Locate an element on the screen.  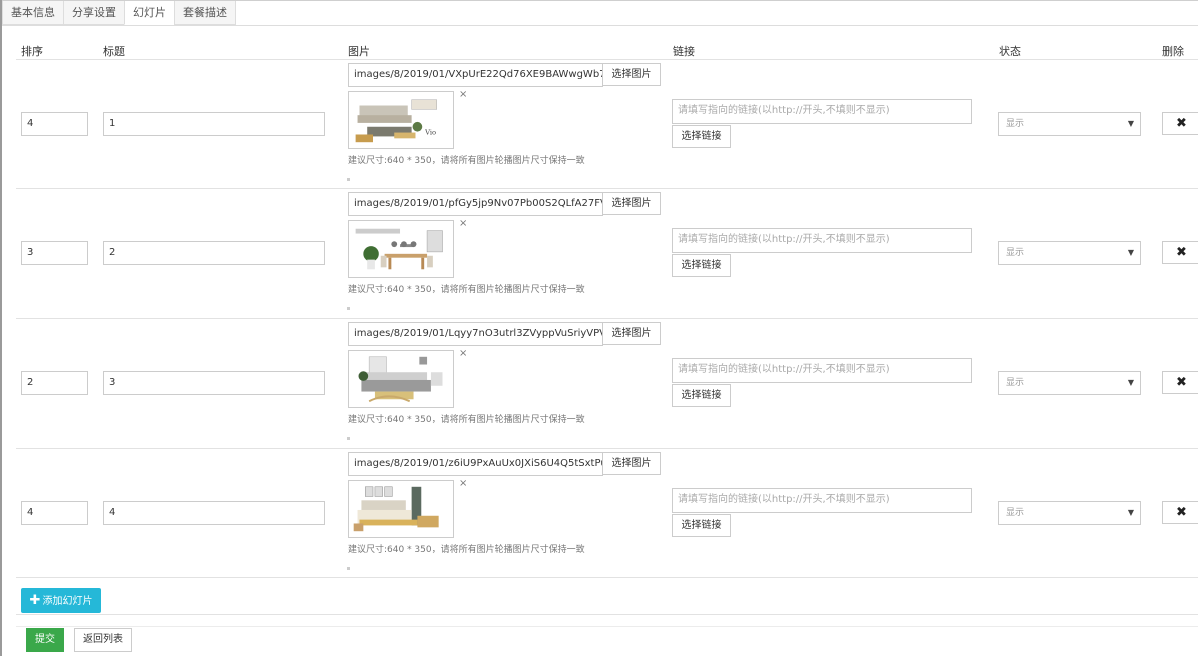
back-to-list-button: 返回列表 is located at coordinates (103, 640).